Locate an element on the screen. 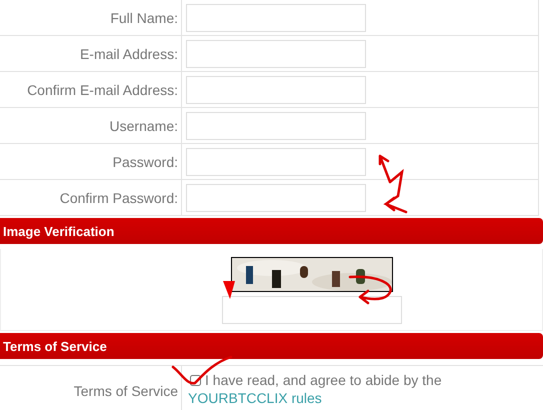 The height and width of the screenshot is (410, 543). section-header: Image Verification is located at coordinates (271, 231).